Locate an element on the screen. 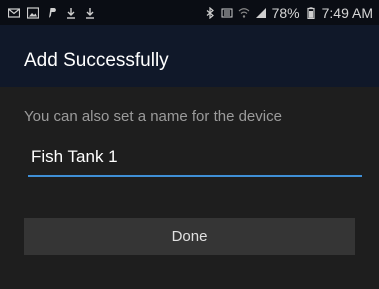  wifi-icon is located at coordinates (244, 13).